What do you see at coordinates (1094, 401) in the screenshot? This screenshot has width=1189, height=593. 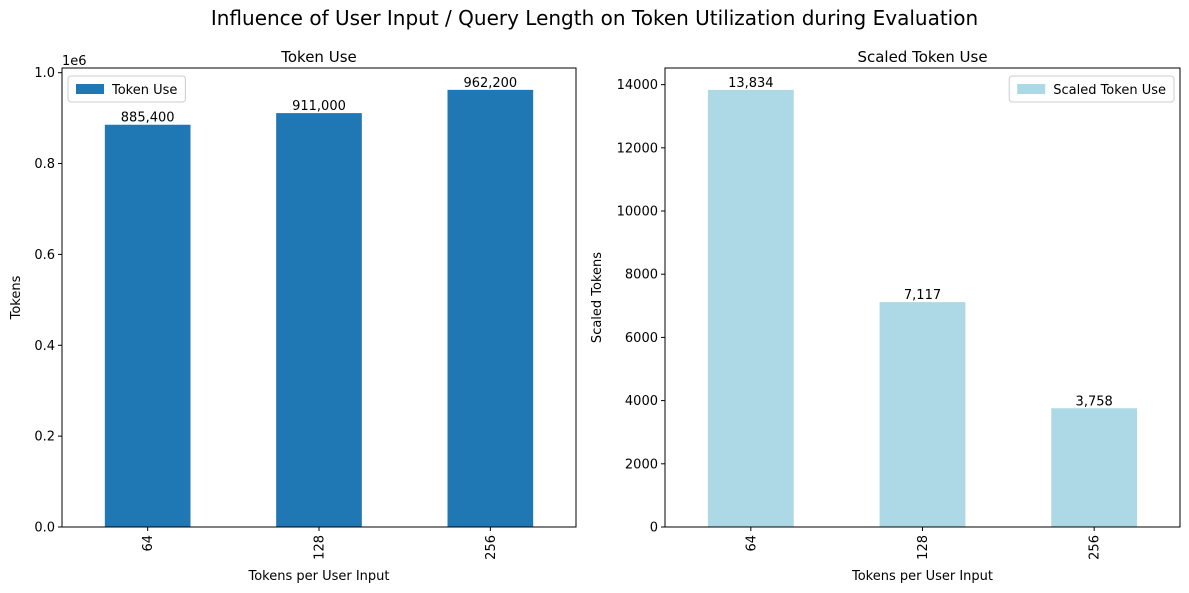 I see `panel2-data-label: 3,758` at bounding box center [1094, 401].